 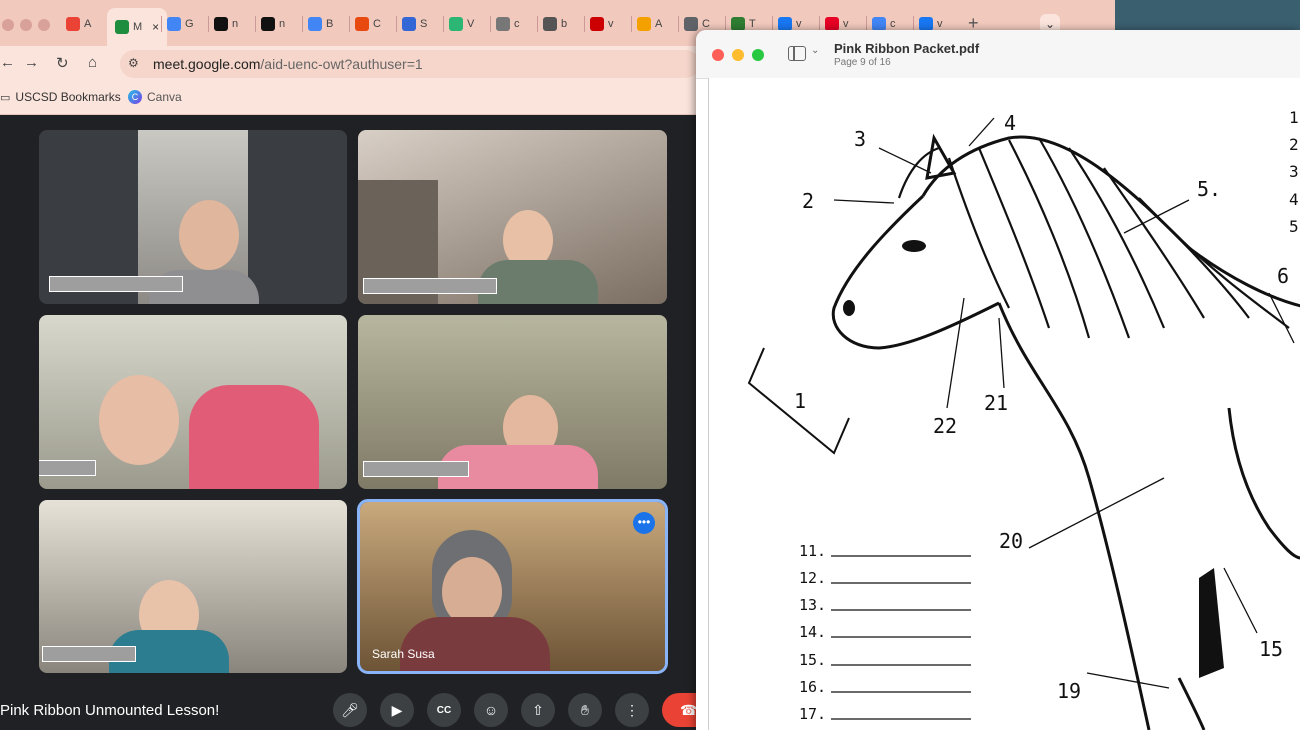 I want to click on browser-tab: v, so click(x=602, y=24).